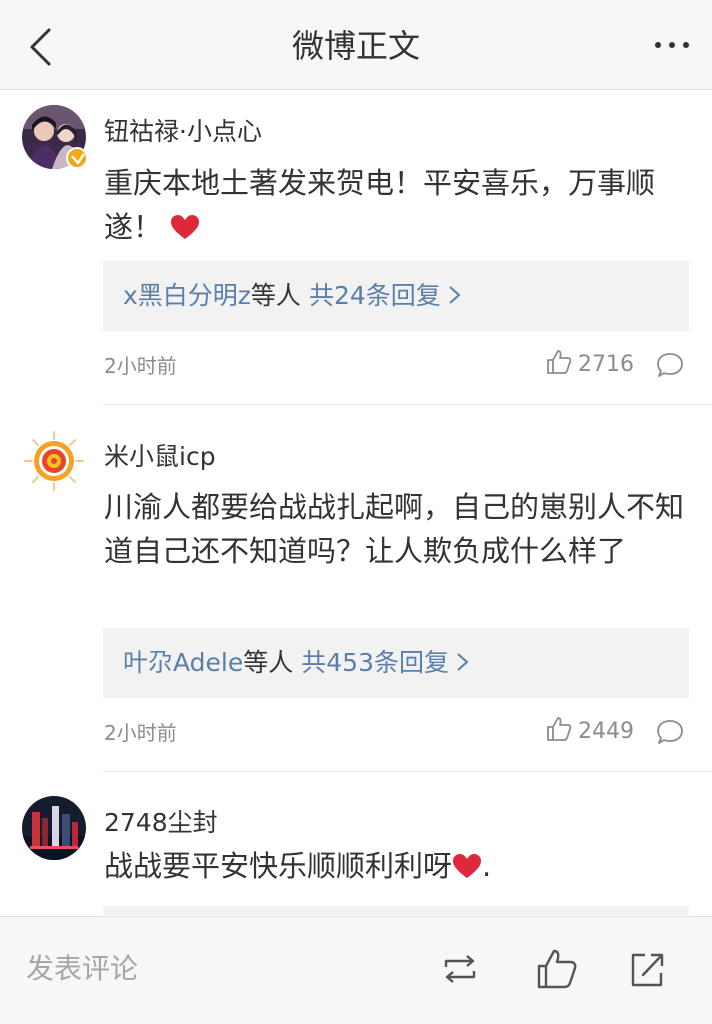  What do you see at coordinates (394, 205) in the screenshot?
I see `comment-text: 重庆本地土著发来贺电！平安喜乐，万事顺遂！` at bounding box center [394, 205].